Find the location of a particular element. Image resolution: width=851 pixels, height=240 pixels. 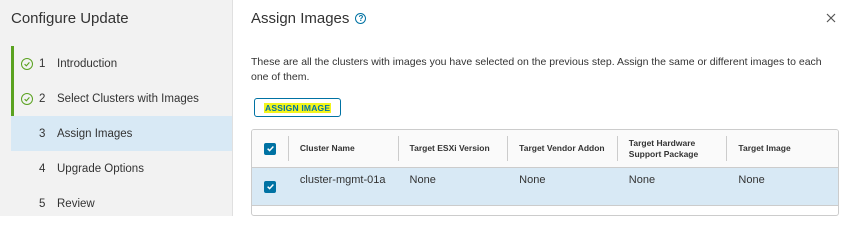

column-header-target-hardware-support-package: Target Hardware Support Package is located at coordinates (671, 148).